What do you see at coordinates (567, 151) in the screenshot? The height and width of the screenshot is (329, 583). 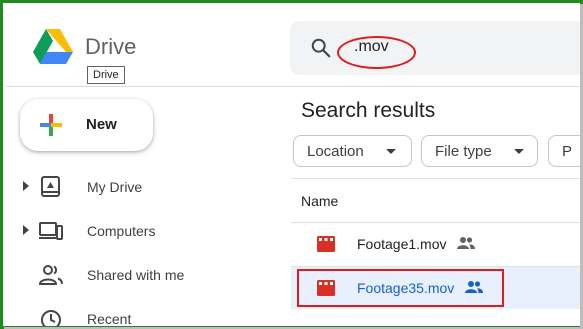 I see `chip-label: P` at bounding box center [567, 151].